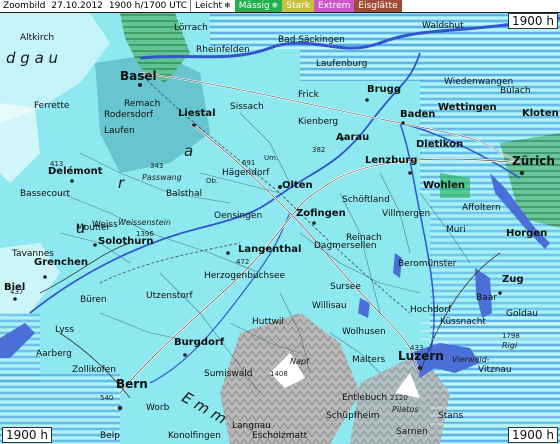  What do you see at coordinates (515, 91) in the screenshot?
I see `place-bulach: Bülach` at bounding box center [515, 91].